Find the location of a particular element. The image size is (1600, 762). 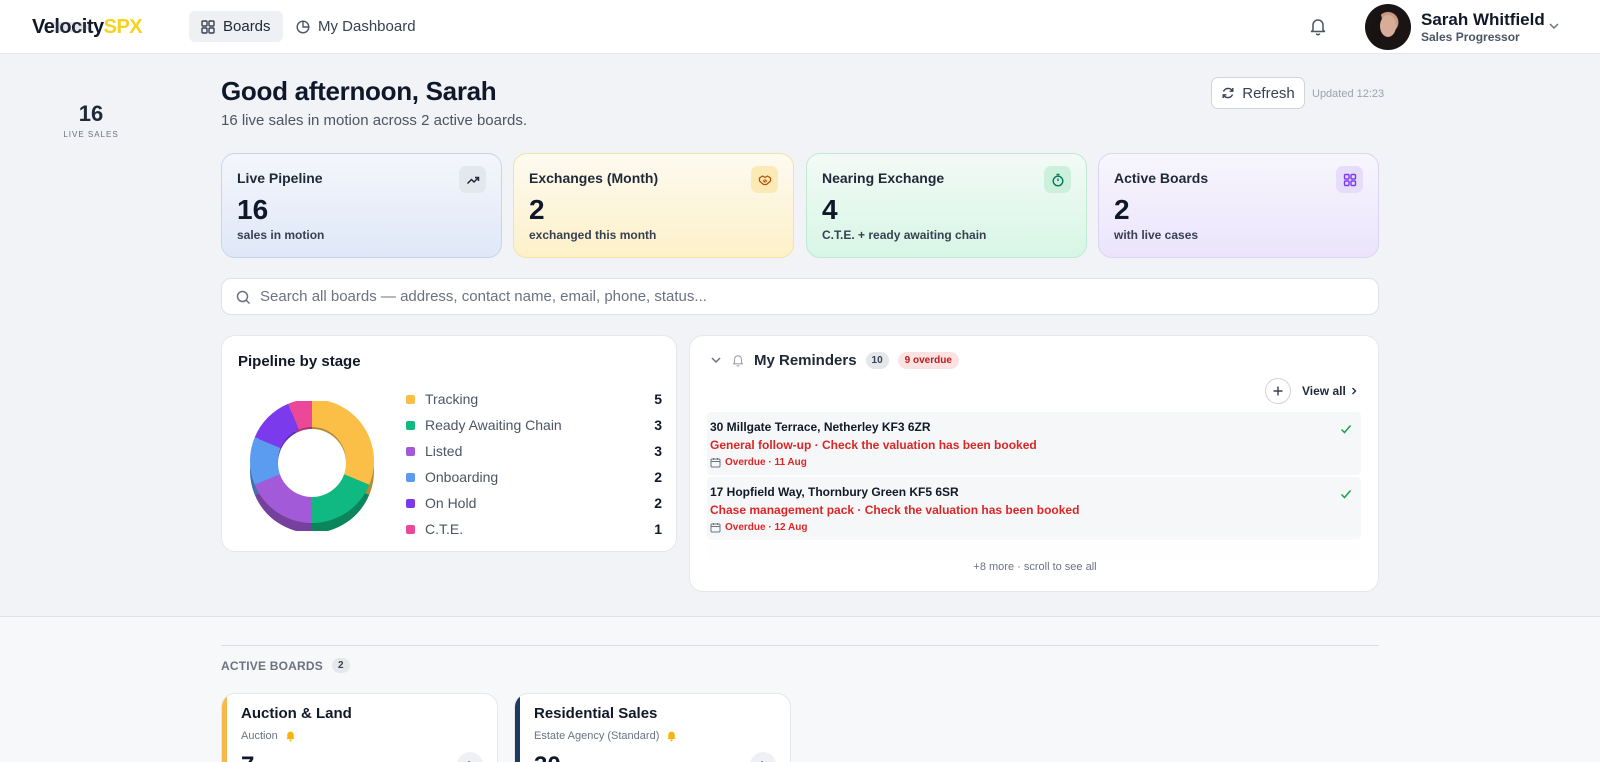

page-title: Good afternoon, Sarah is located at coordinates (359, 91).